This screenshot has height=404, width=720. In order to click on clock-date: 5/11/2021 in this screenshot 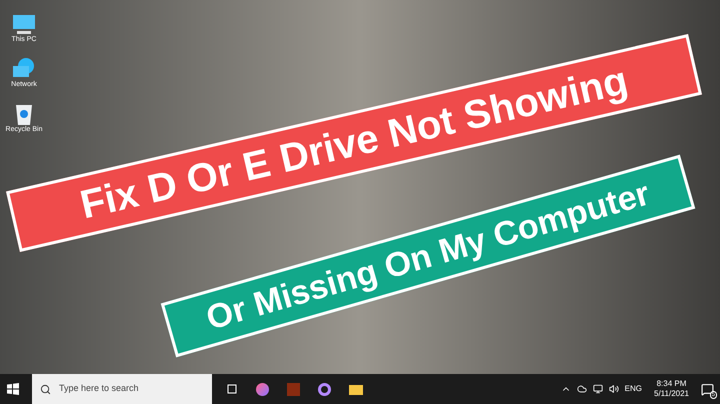, I will do `click(671, 394)`.